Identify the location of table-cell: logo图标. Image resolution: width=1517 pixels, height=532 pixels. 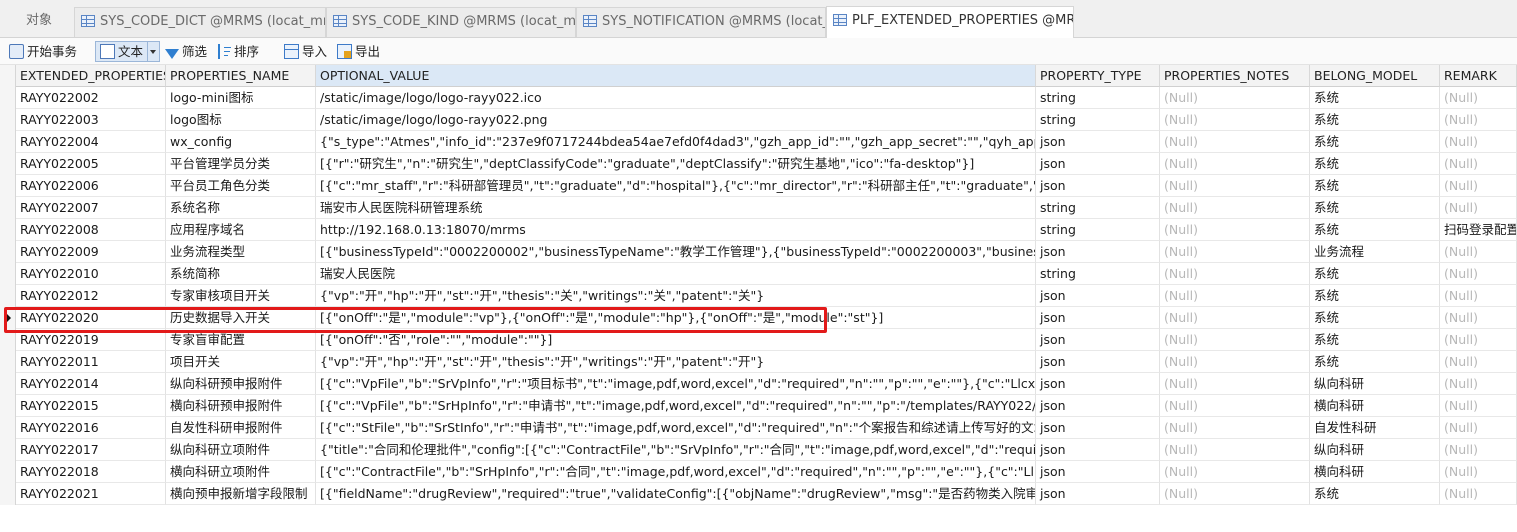
(241, 120).